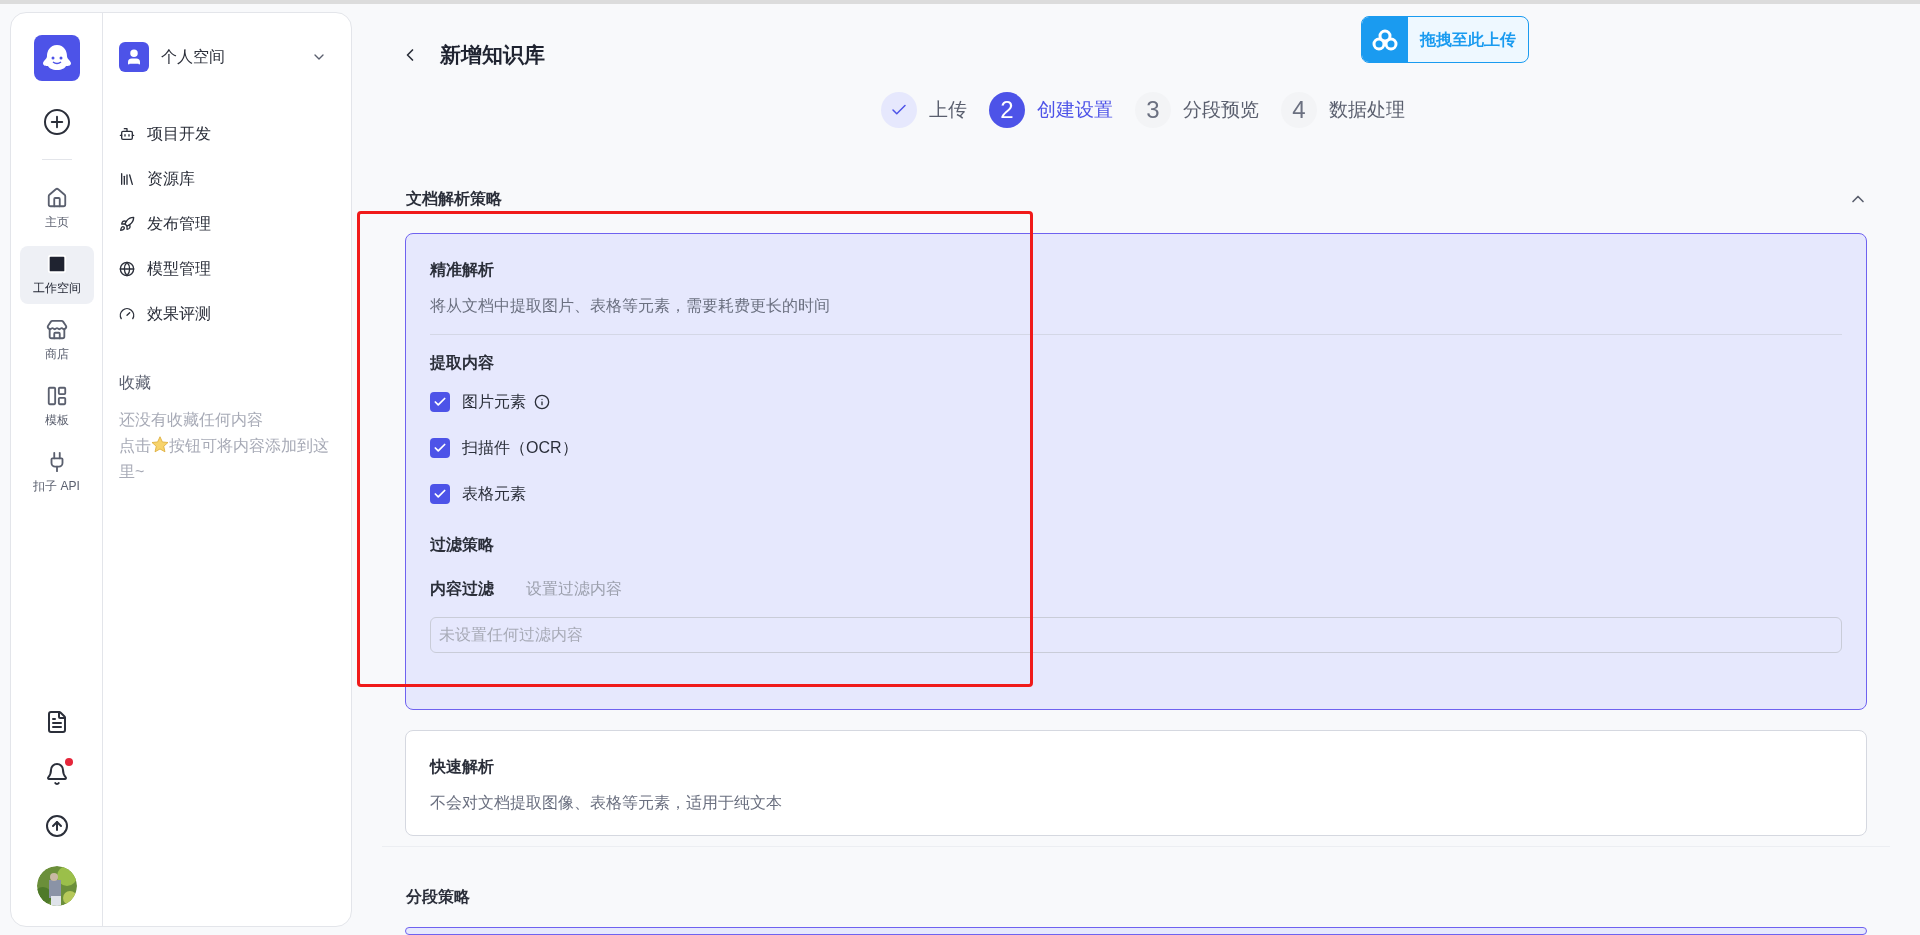  What do you see at coordinates (494, 402) in the screenshot?
I see `checkbox-label: 图片元素` at bounding box center [494, 402].